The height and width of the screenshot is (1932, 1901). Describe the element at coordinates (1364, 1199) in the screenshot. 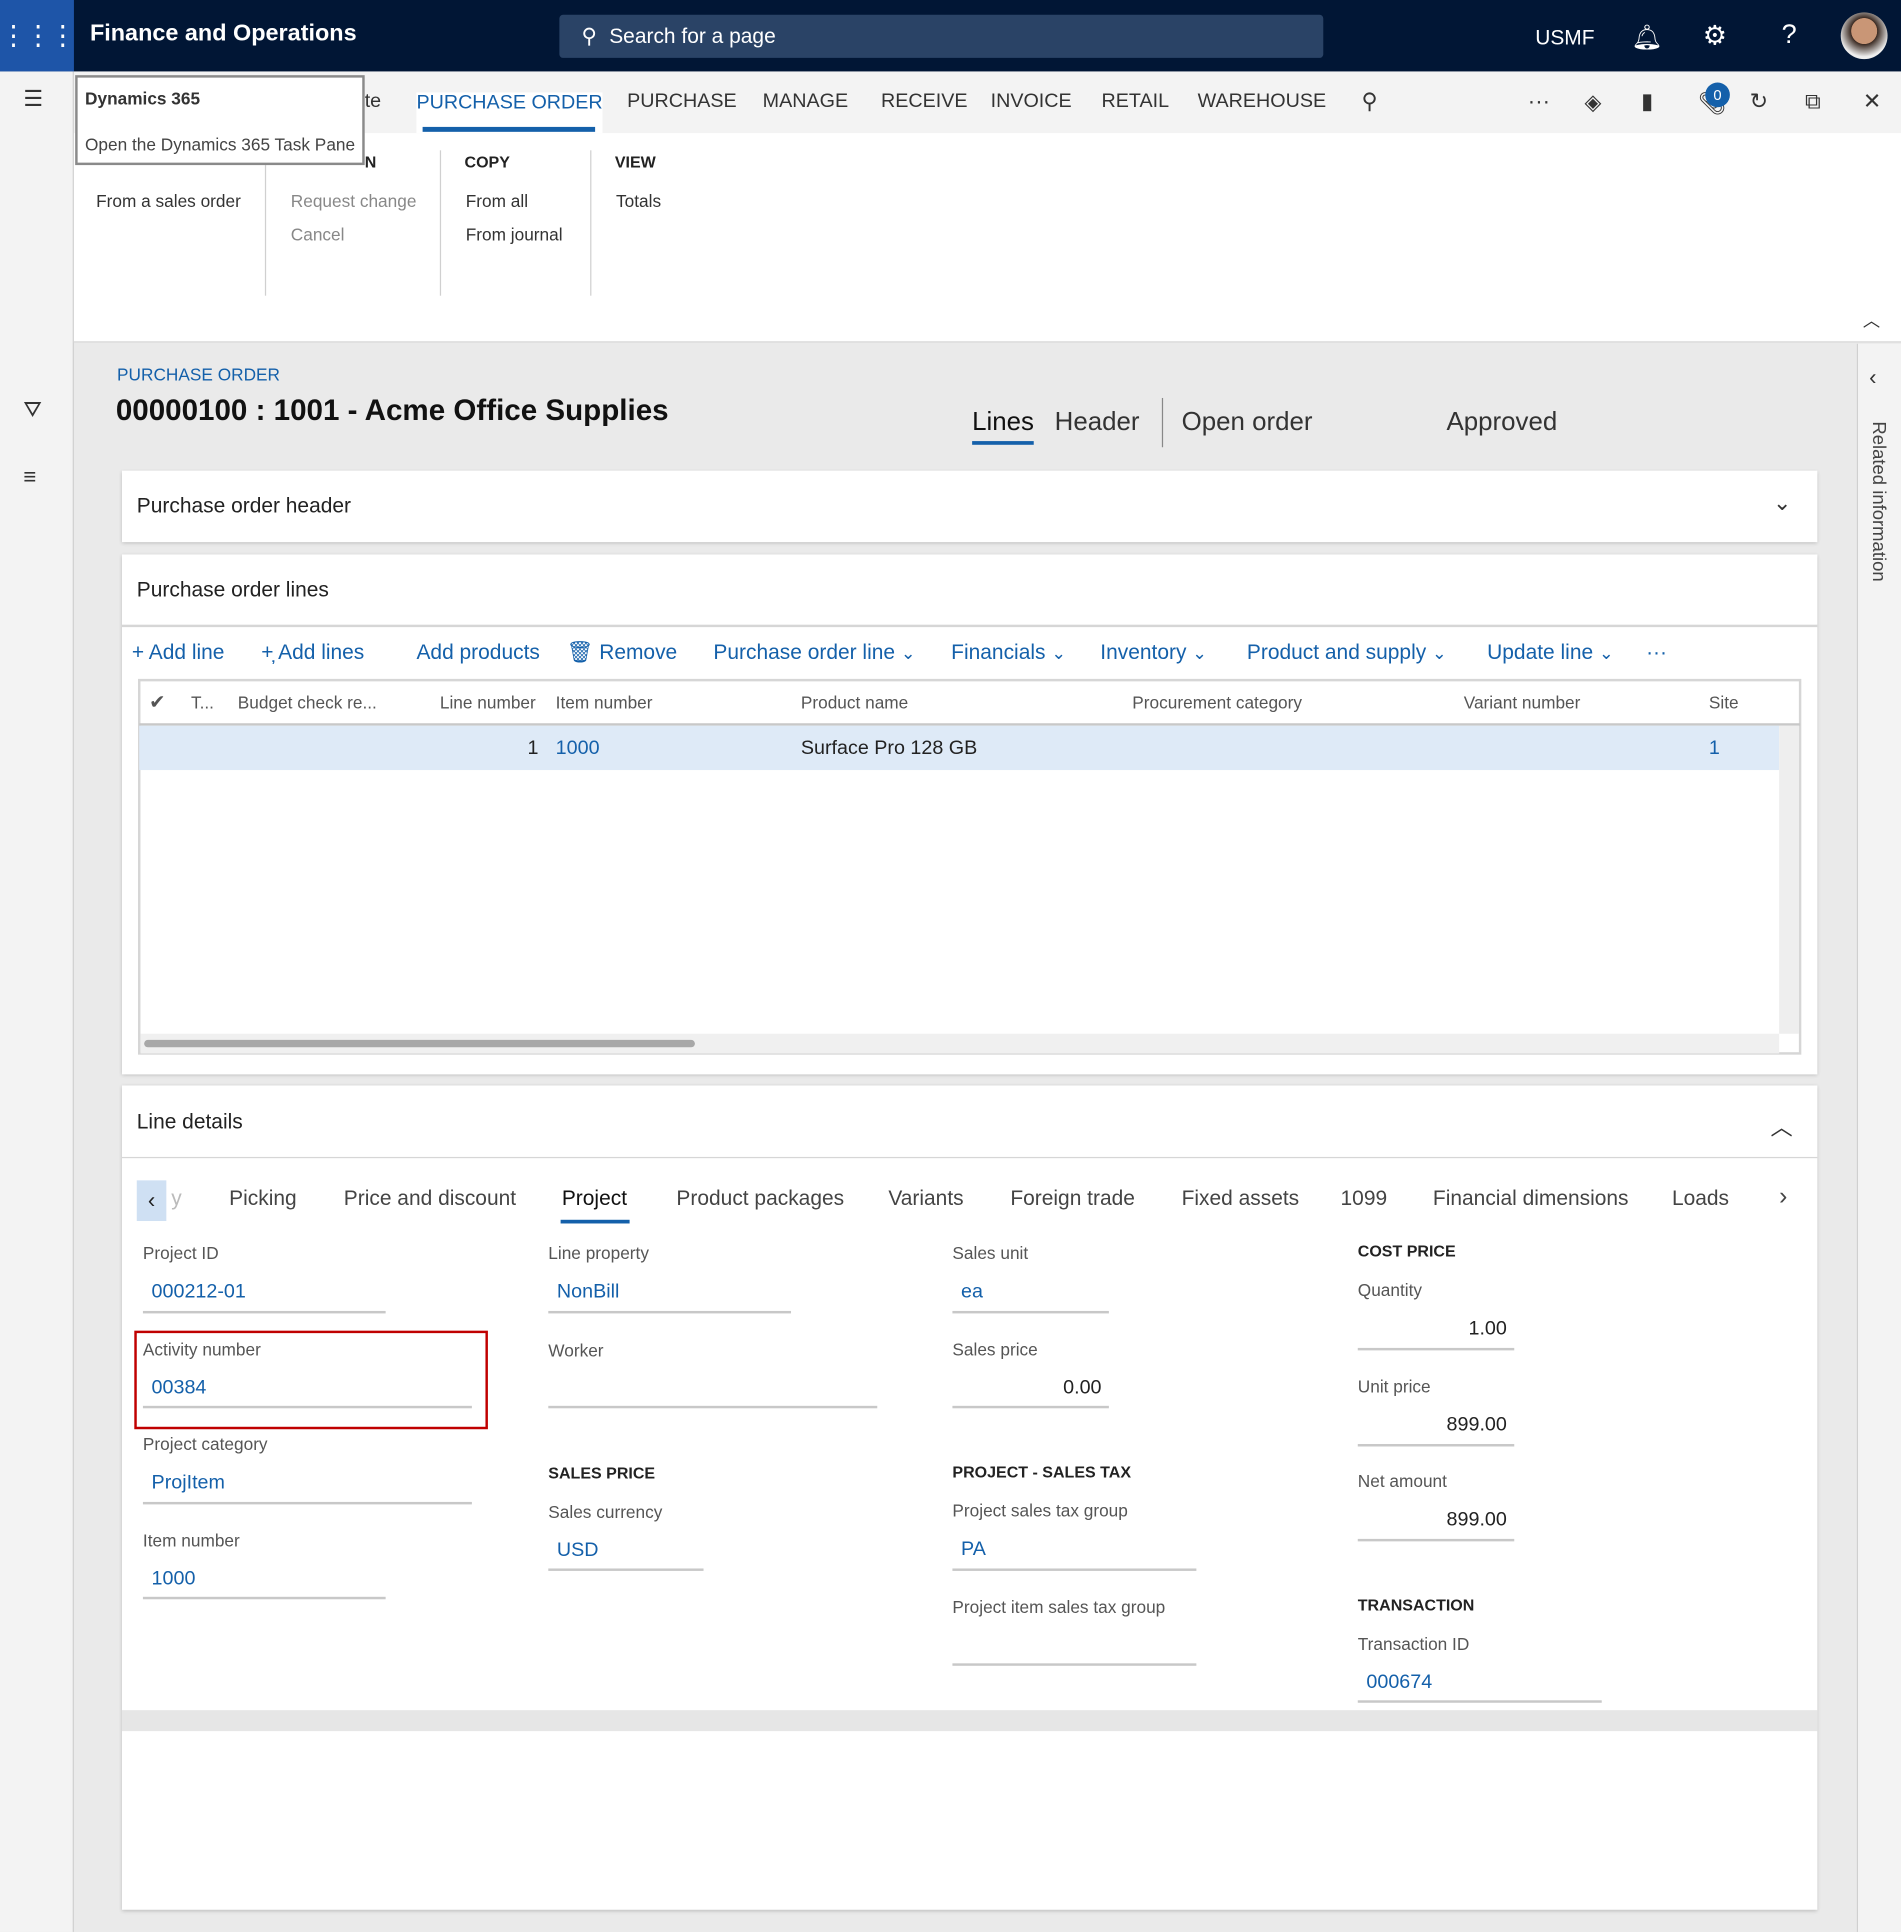

I see `tab-1099: 1099` at that location.